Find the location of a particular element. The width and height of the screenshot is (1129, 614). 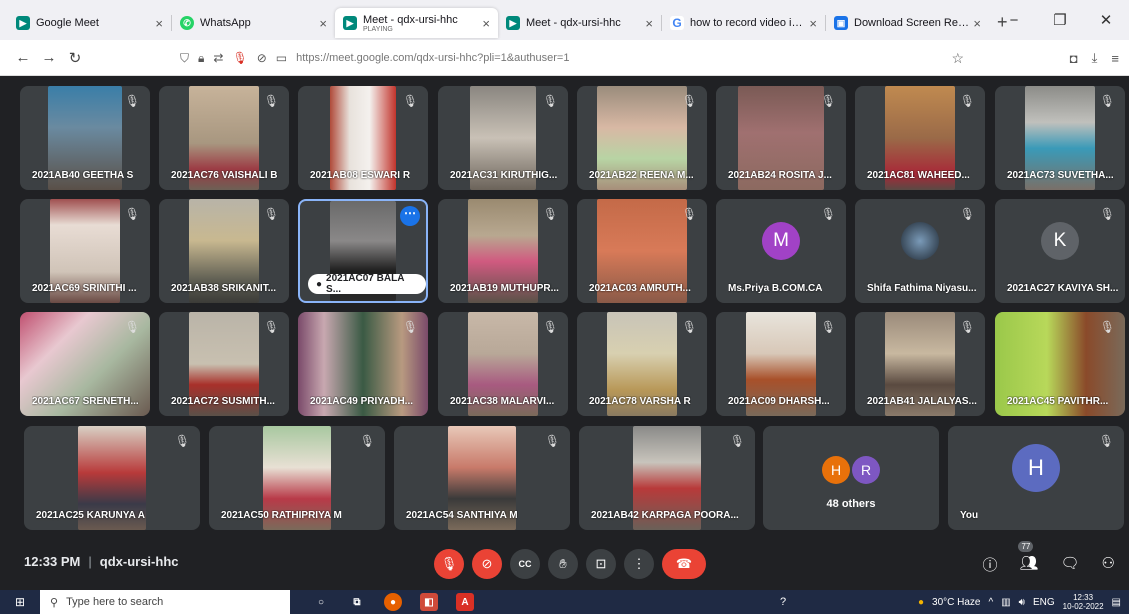

pocket-icon: ◘ is located at coordinates (1074, 58).